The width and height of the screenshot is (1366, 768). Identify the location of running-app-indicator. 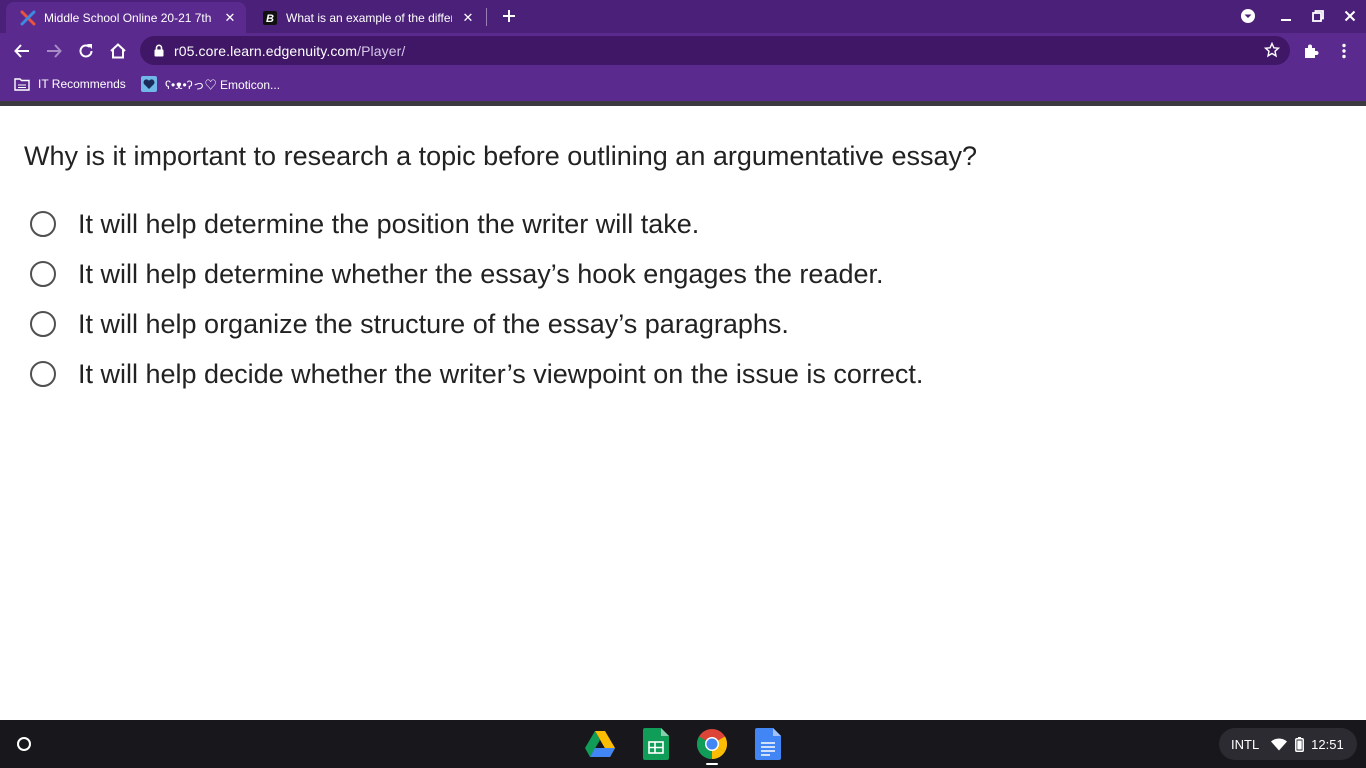
(712, 764).